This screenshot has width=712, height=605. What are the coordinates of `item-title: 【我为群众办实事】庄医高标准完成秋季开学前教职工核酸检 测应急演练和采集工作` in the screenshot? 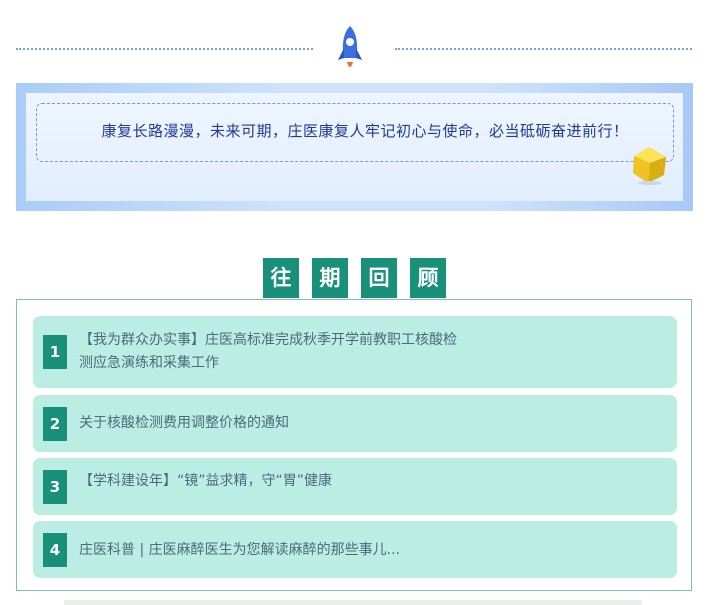 It's located at (303, 352).